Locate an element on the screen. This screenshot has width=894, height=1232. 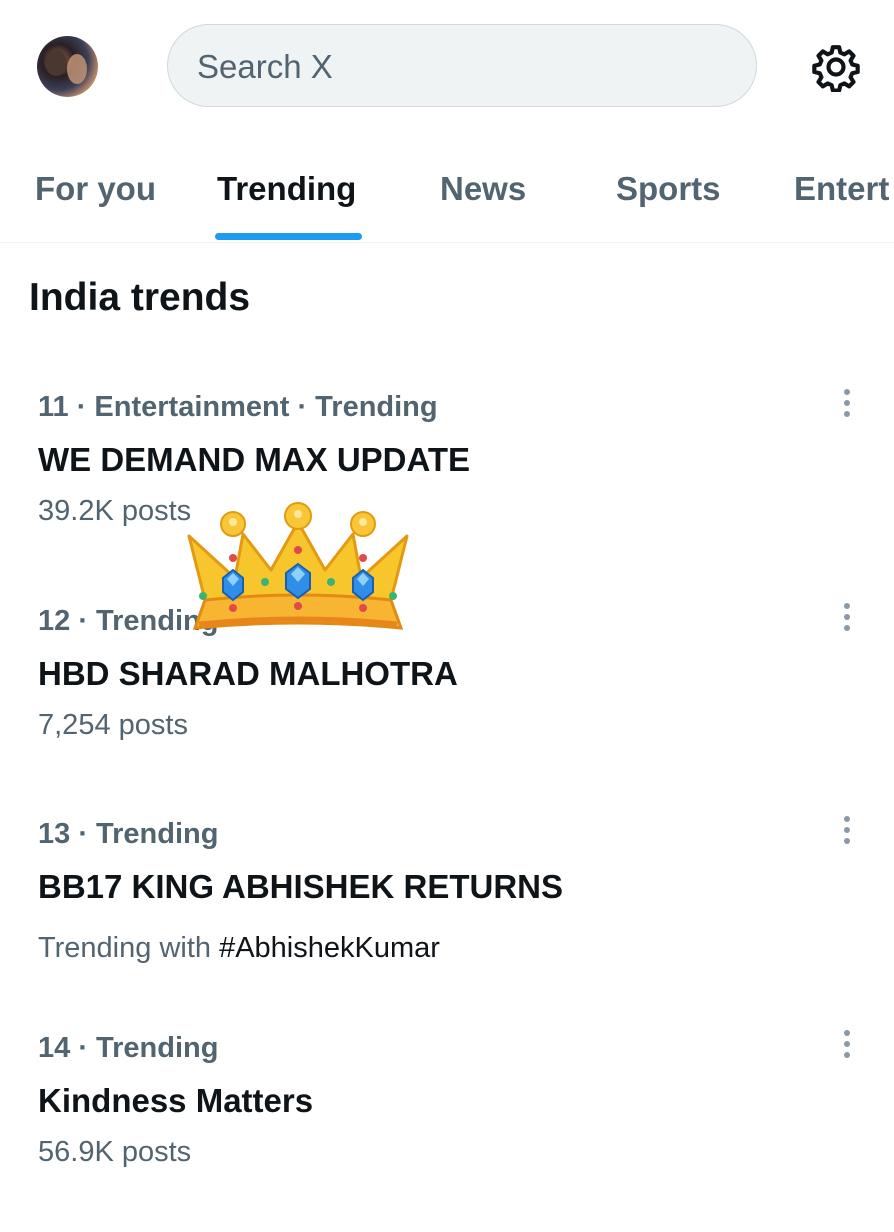
trend-post-count: 56.9K posts is located at coordinates (115, 1152).